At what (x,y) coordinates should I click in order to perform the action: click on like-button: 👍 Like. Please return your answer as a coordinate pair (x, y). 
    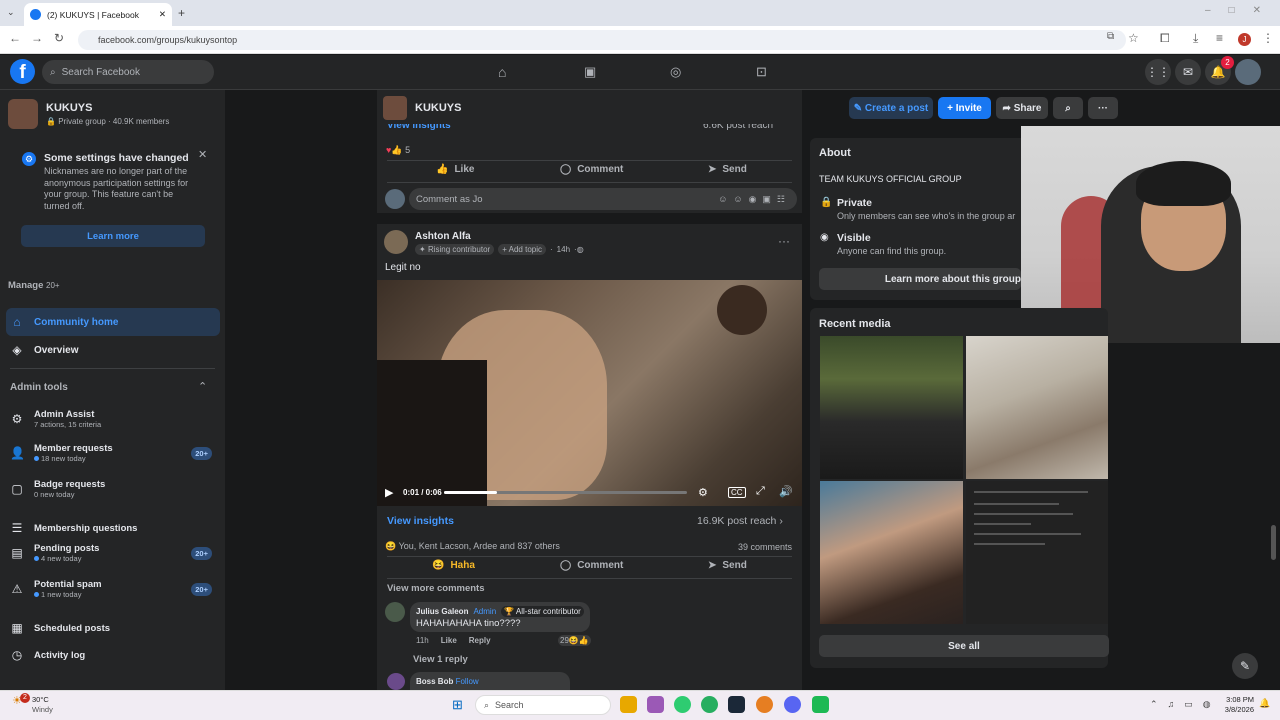
    Looking at the image, I should click on (455, 169).